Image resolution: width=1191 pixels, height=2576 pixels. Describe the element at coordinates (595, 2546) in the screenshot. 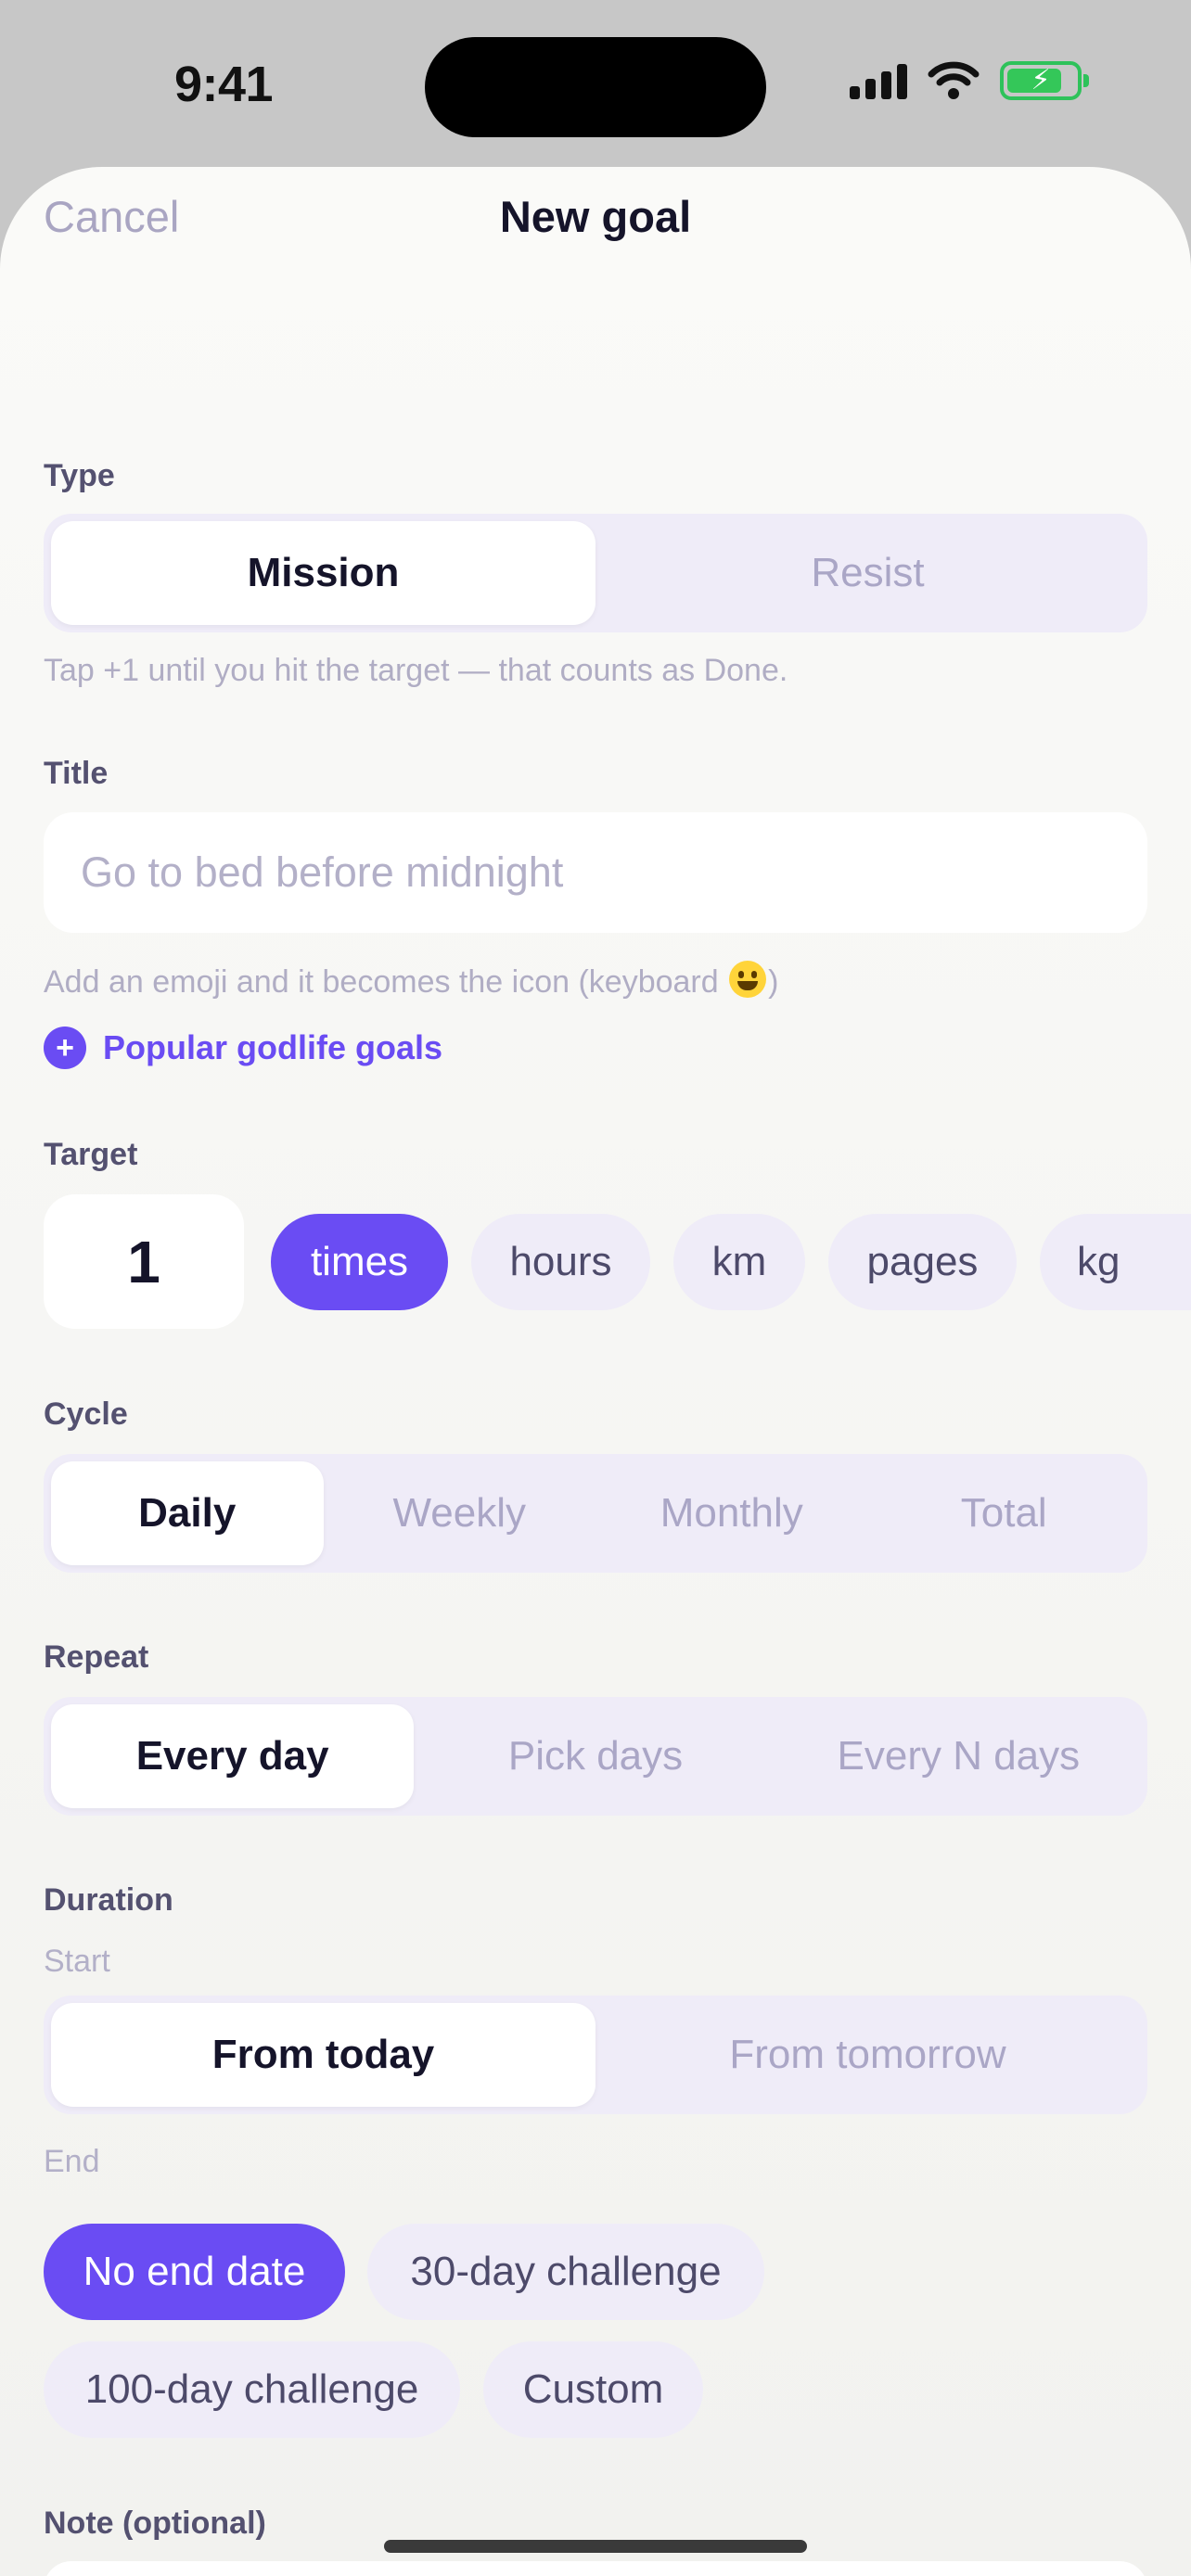

I see `home-indicator` at that location.